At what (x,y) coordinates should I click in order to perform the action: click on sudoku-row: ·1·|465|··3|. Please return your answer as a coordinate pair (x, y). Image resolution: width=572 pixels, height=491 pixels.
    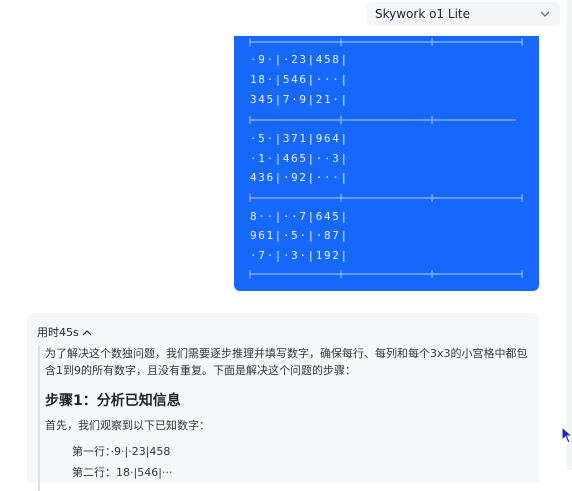
    Looking at the image, I should click on (299, 158).